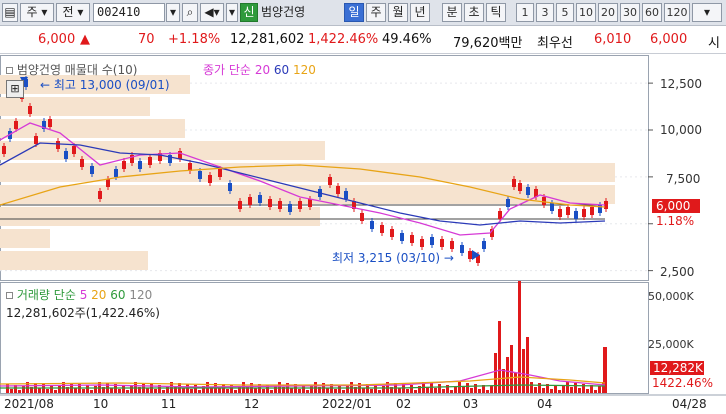  What do you see at coordinates (474, 12) in the screenshot?
I see `period-second: 초` at bounding box center [474, 12].